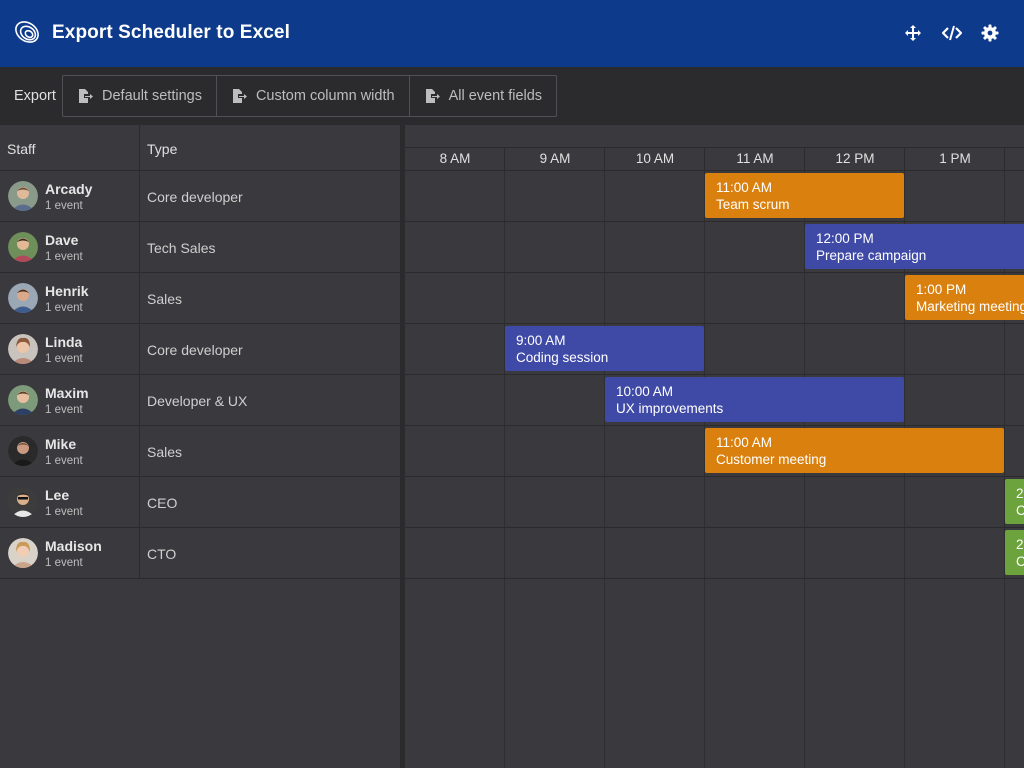 This screenshot has height=768, width=1024. What do you see at coordinates (753, 204) in the screenshot?
I see `event-name: Team scrum` at bounding box center [753, 204].